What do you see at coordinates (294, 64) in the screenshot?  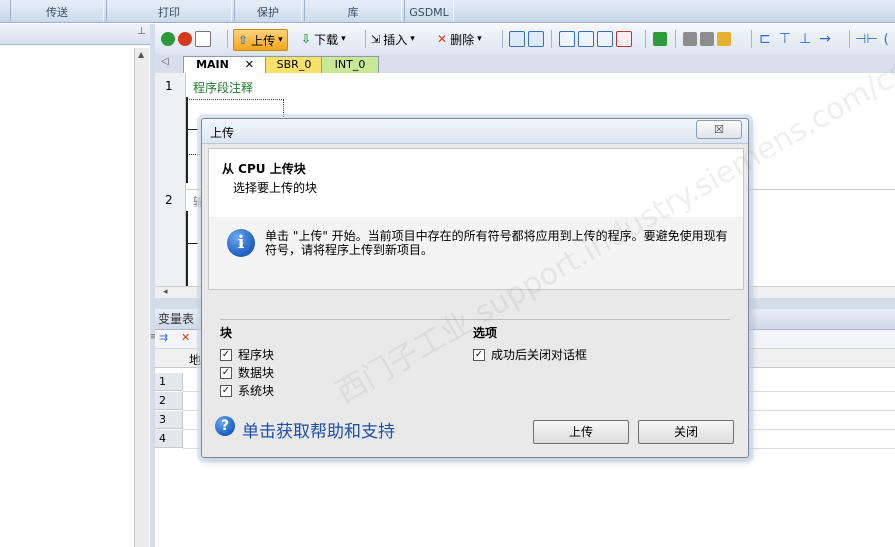 I see `tab-sbr0: SBR_0` at bounding box center [294, 64].